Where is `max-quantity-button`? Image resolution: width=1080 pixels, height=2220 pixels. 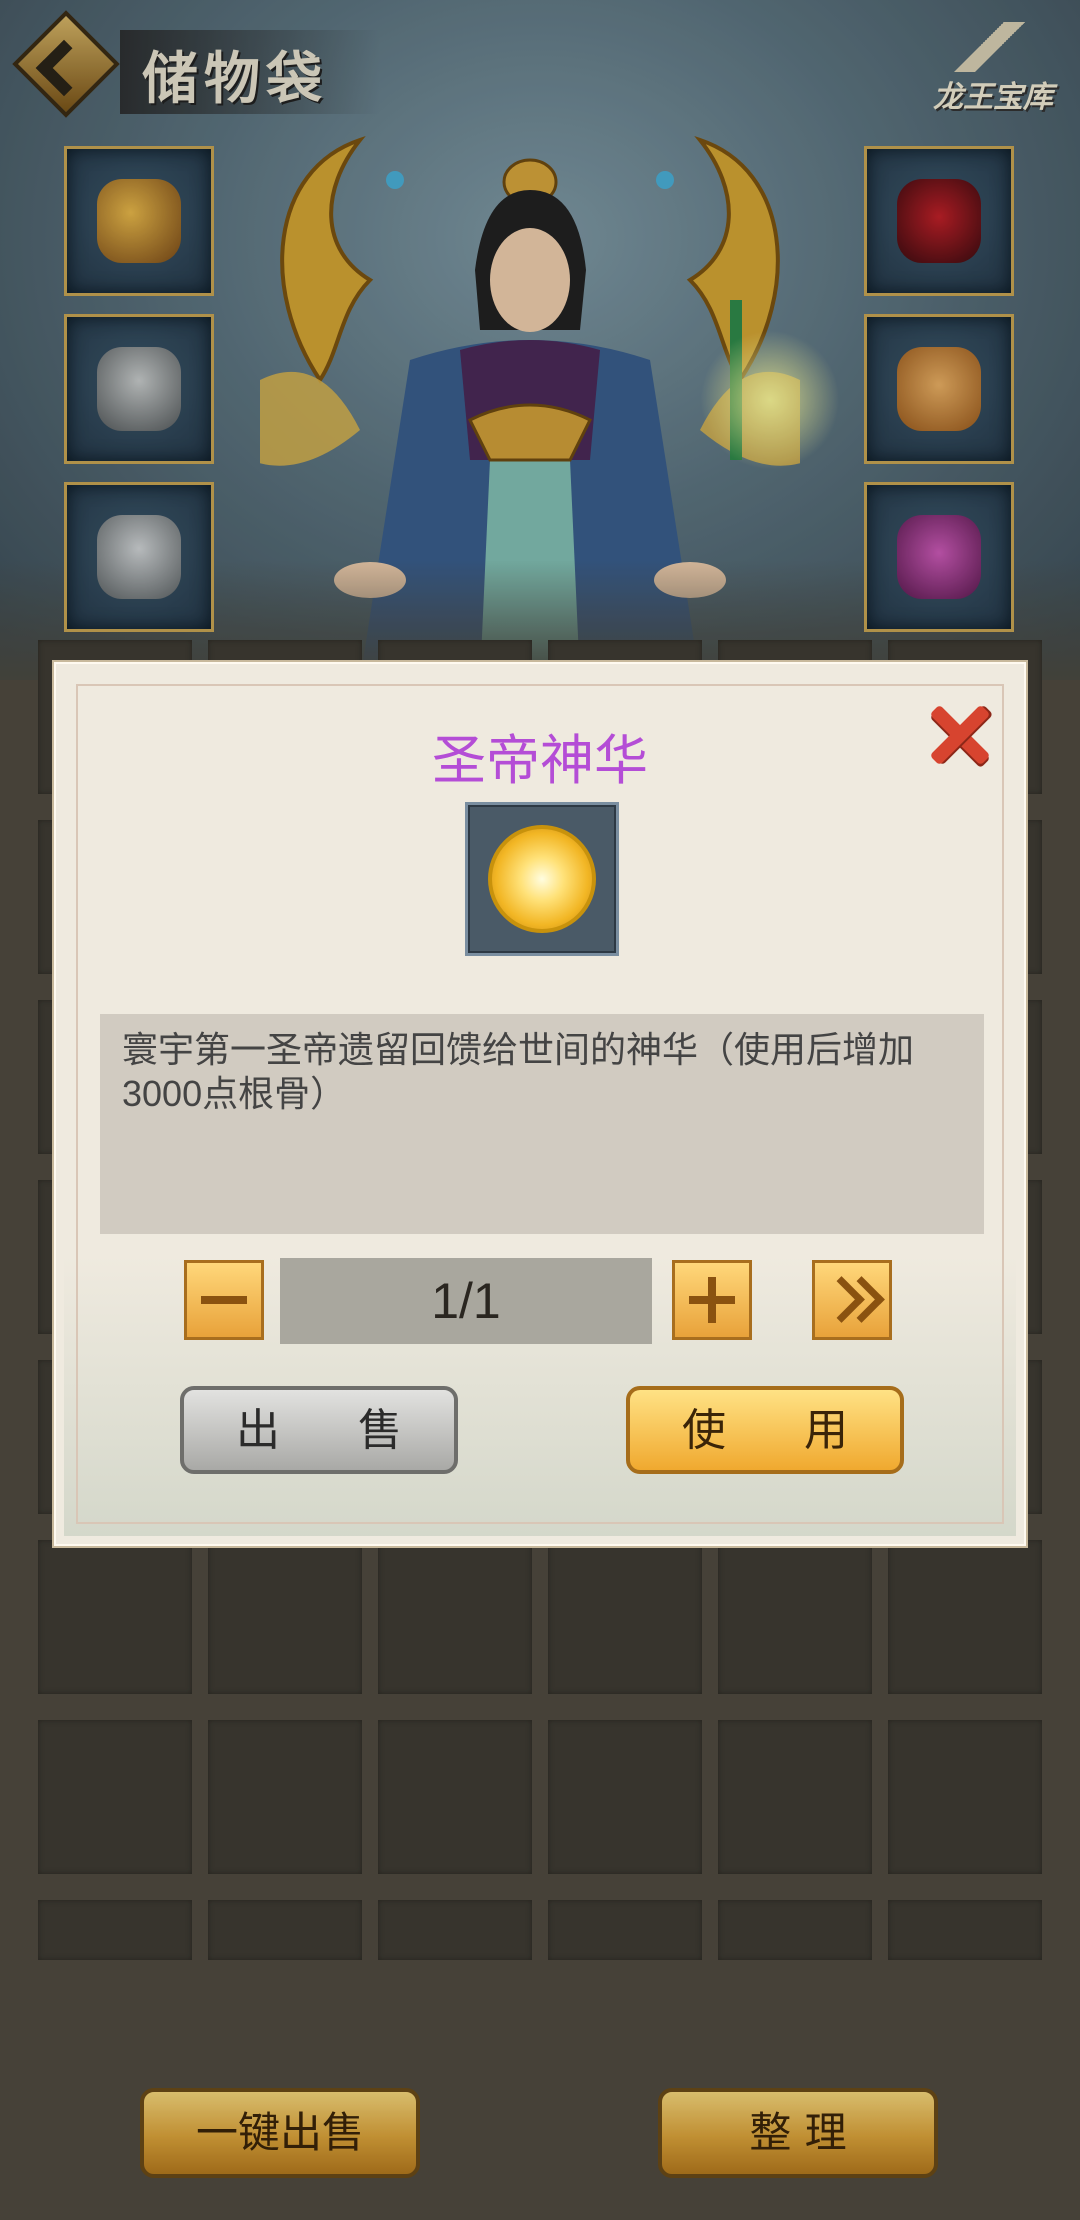 max-quantity-button is located at coordinates (852, 1300).